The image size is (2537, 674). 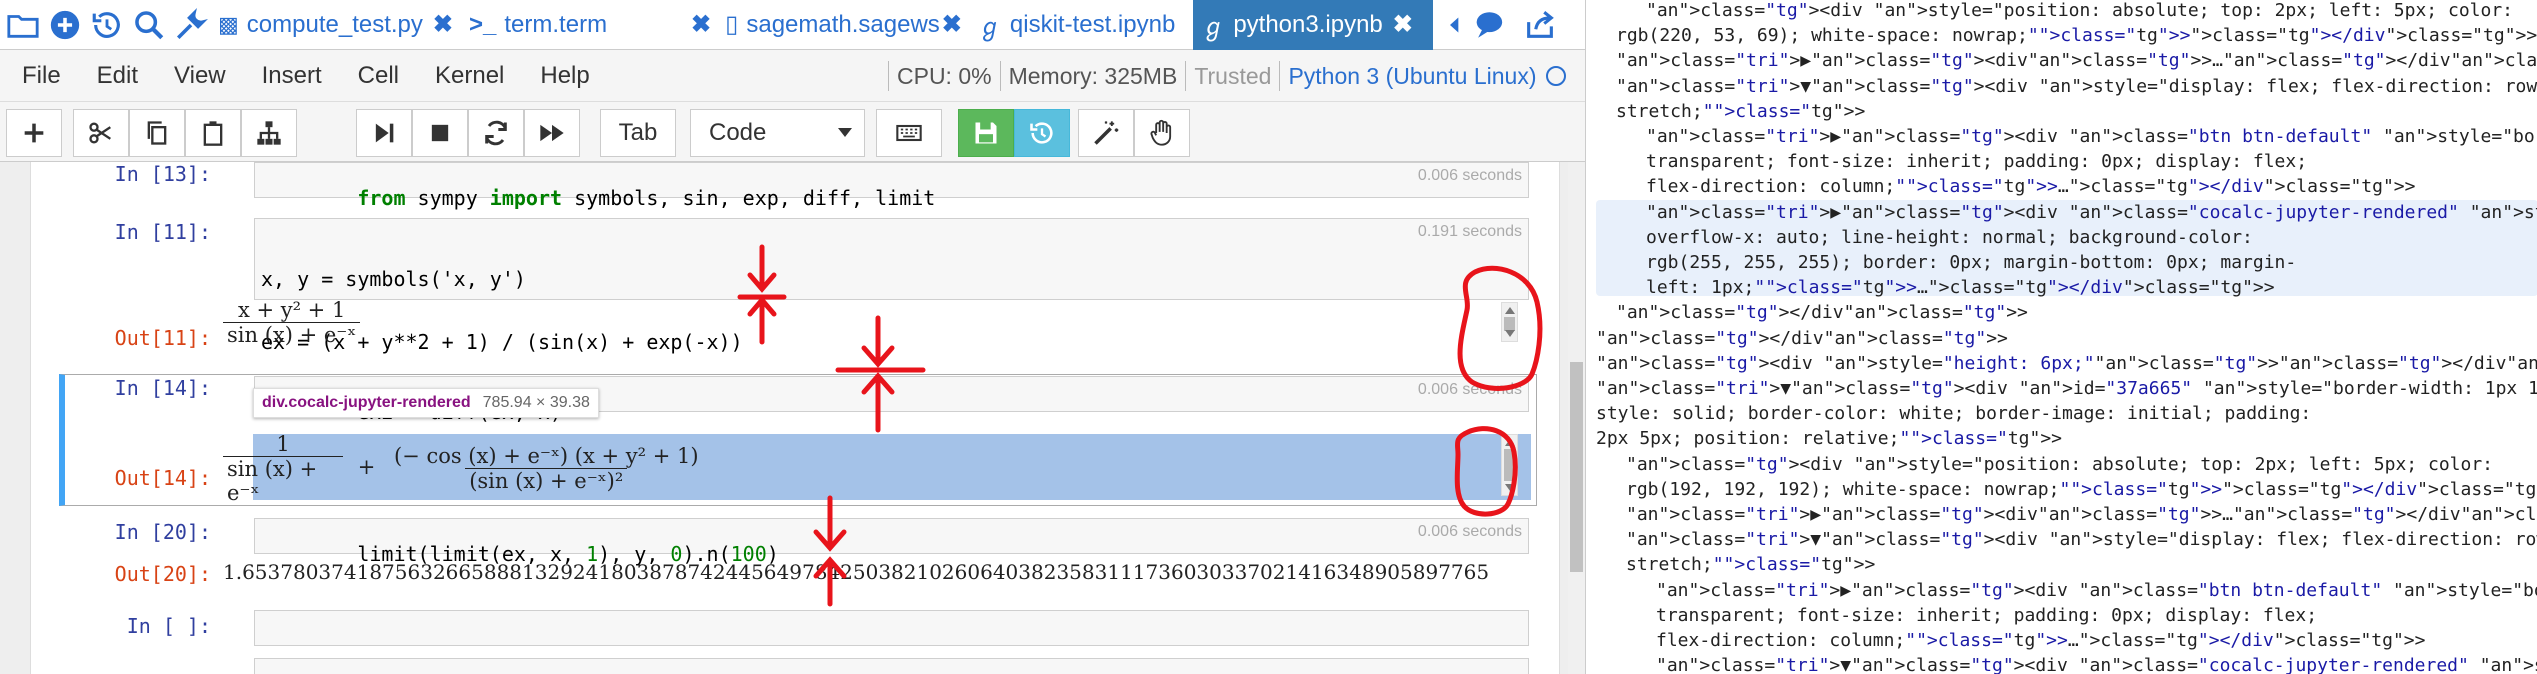 What do you see at coordinates (101, 133) in the screenshot?
I see `cut-button` at bounding box center [101, 133].